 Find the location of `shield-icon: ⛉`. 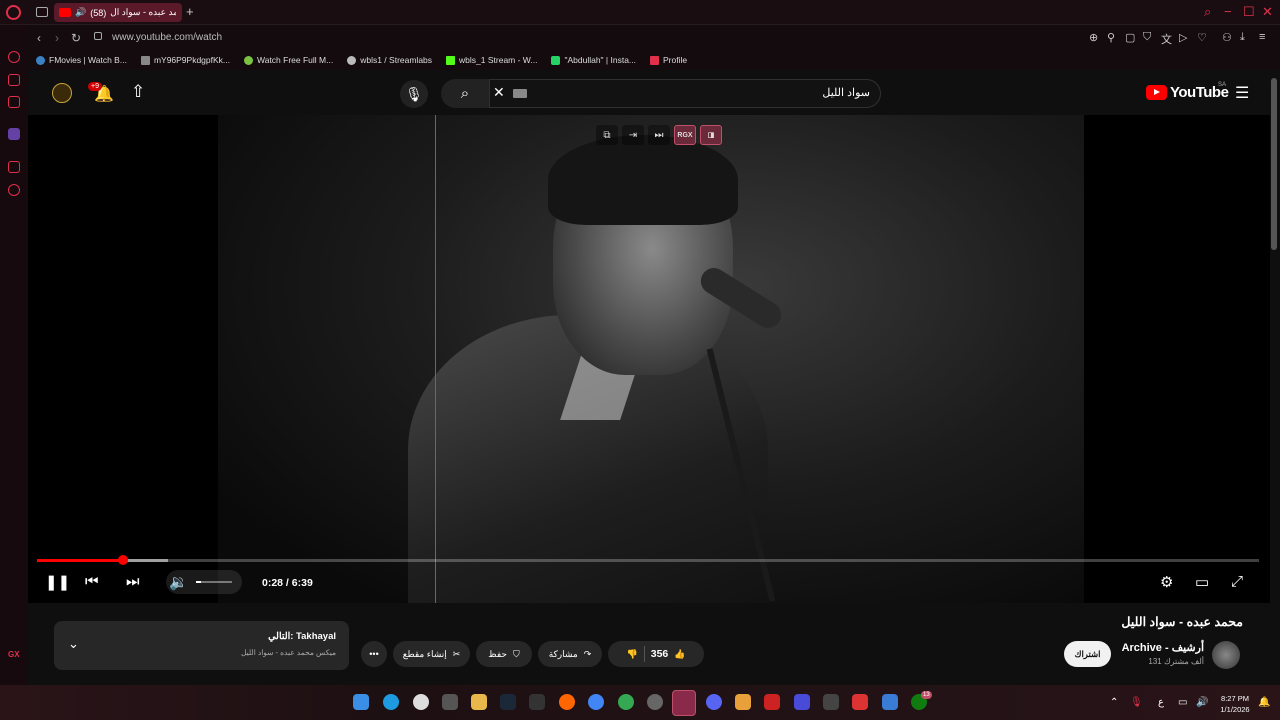

shield-icon: ⛉ is located at coordinates (1147, 37).